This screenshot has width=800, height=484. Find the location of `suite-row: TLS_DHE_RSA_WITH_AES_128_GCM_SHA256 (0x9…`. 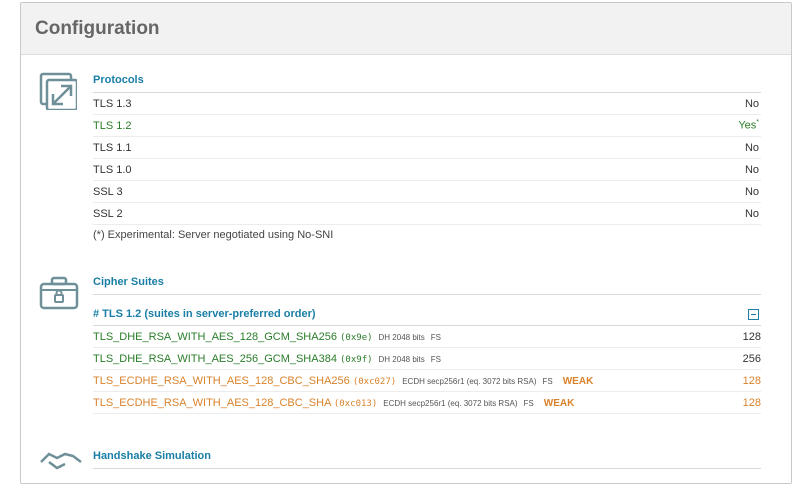

suite-row: TLS_DHE_RSA_WITH_AES_128_GCM_SHA256 (0x9… is located at coordinates (427, 337).